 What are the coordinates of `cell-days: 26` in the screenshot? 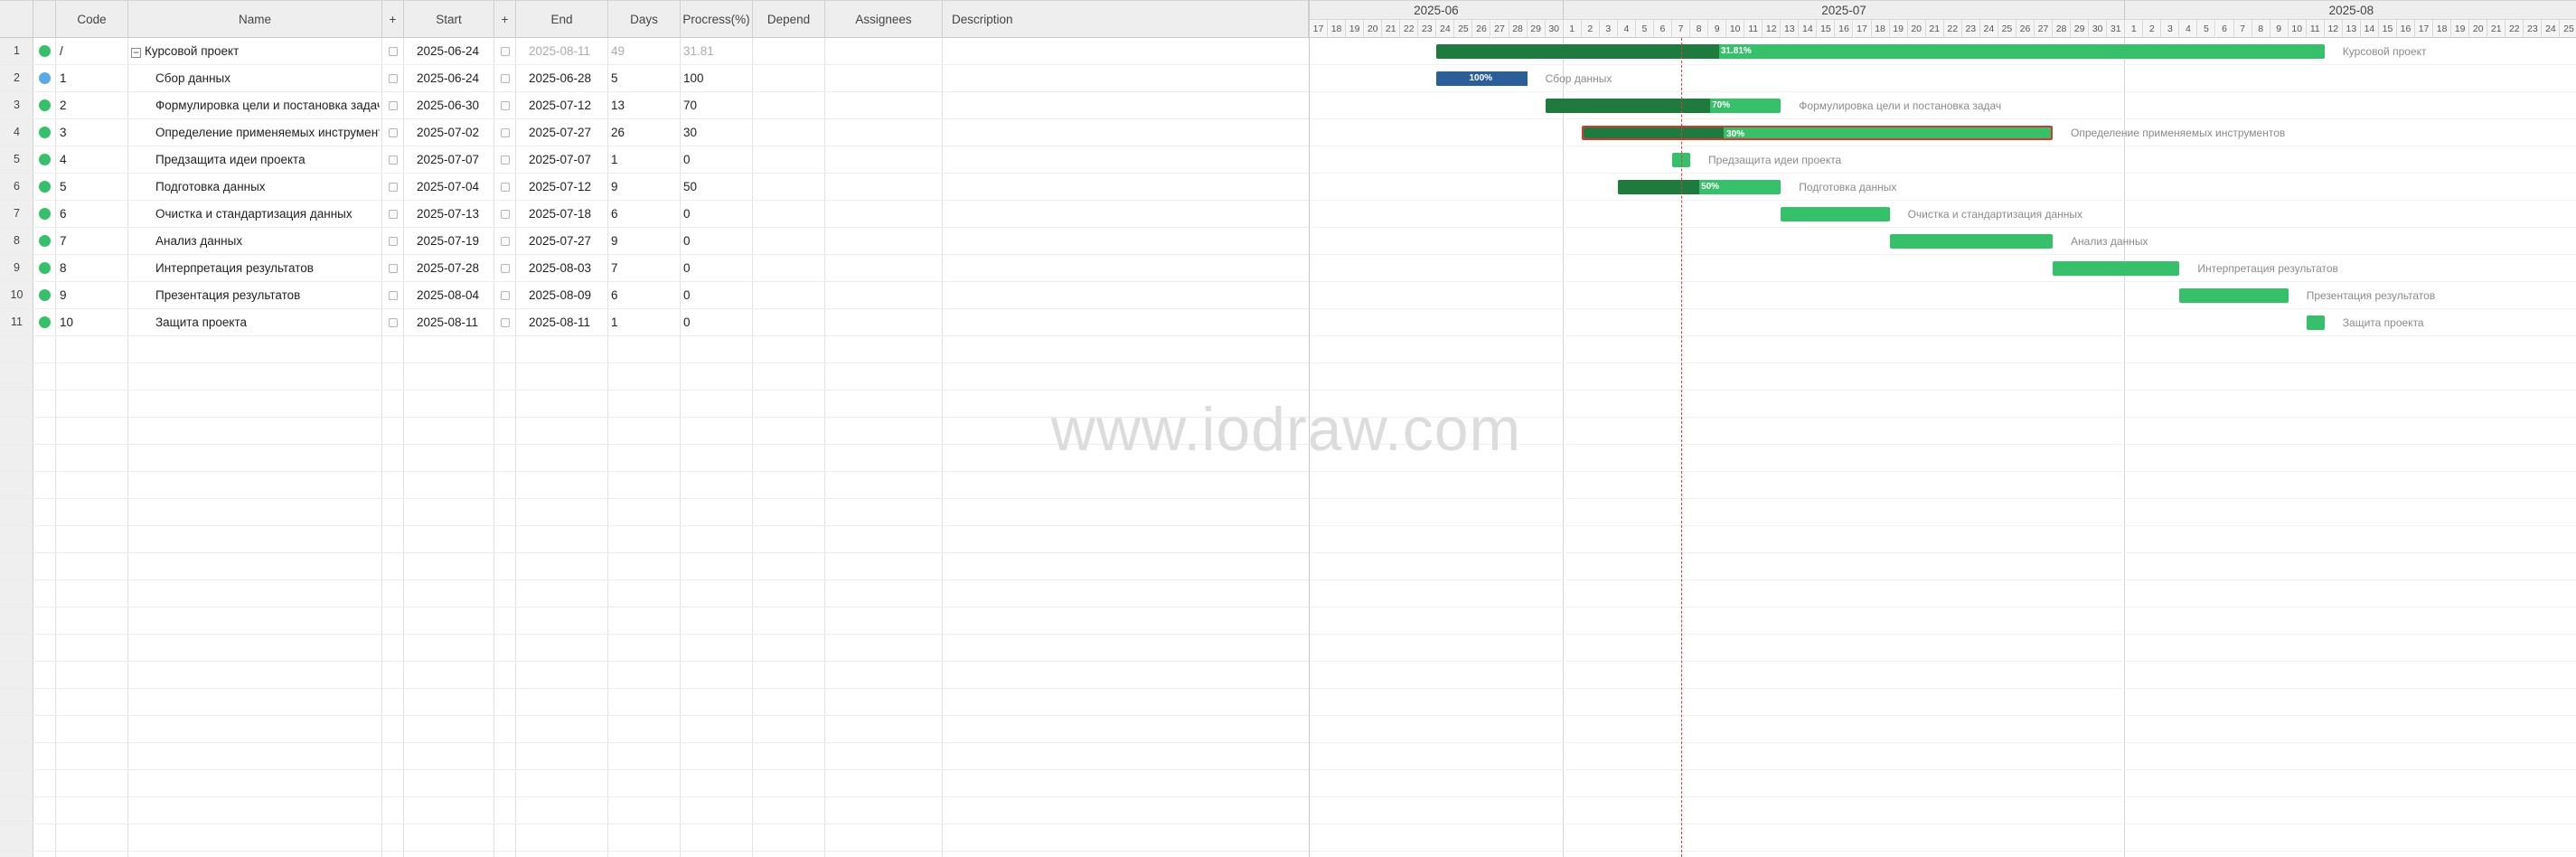 It's located at (643, 132).